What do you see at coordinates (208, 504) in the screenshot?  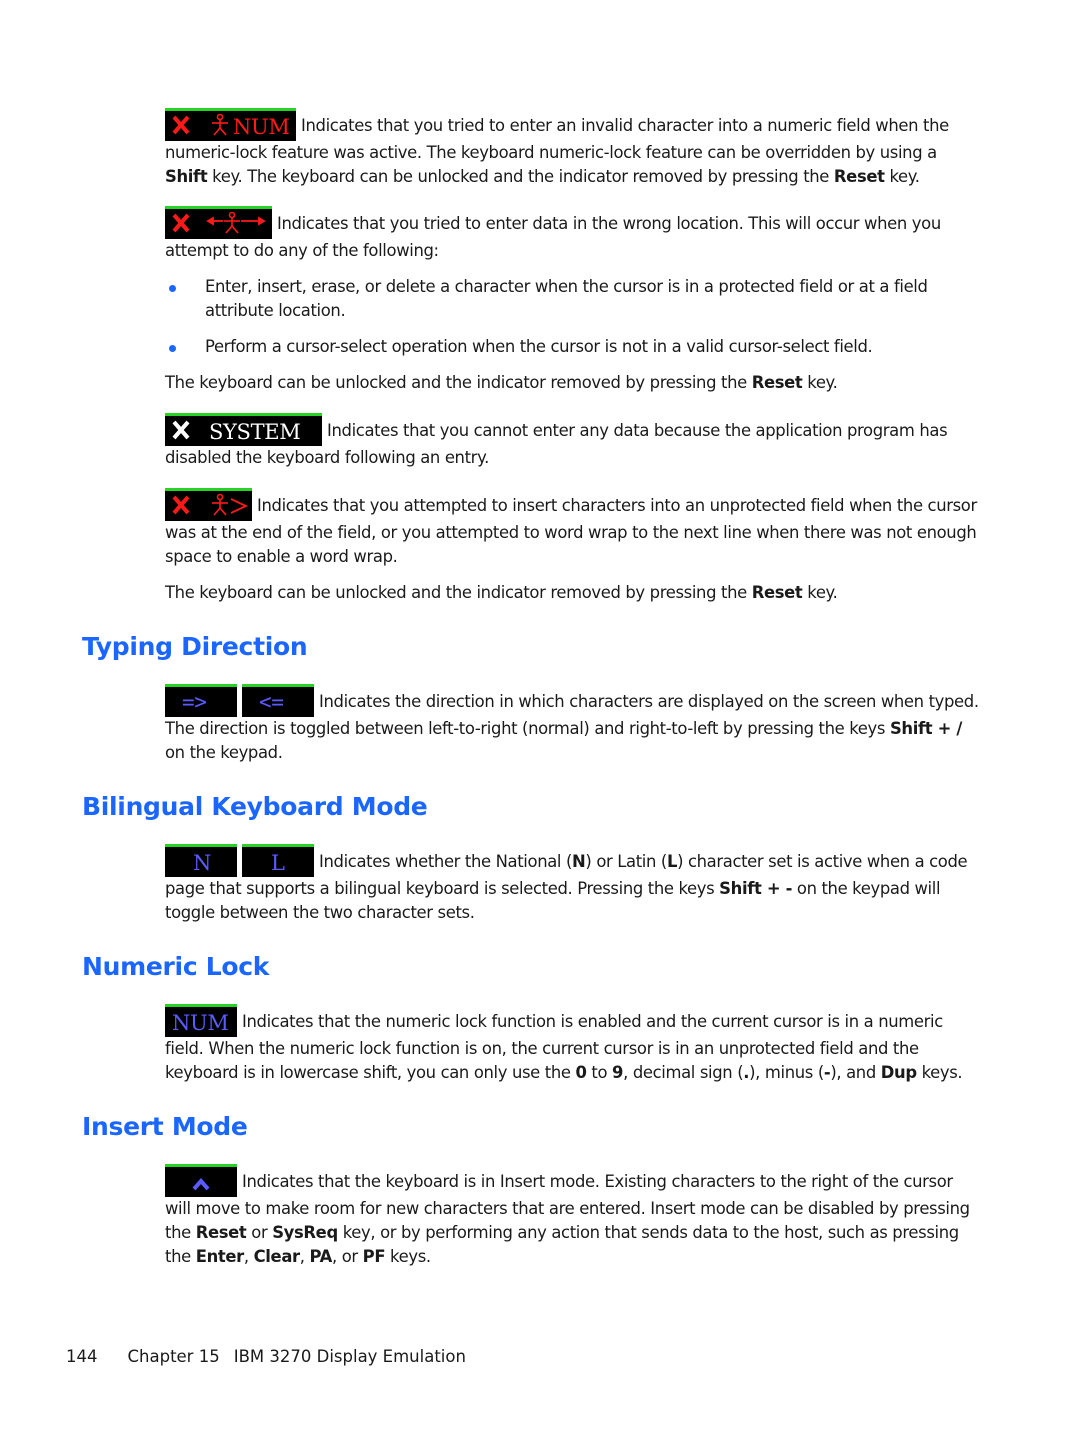 I see `overflow-indicator` at bounding box center [208, 504].